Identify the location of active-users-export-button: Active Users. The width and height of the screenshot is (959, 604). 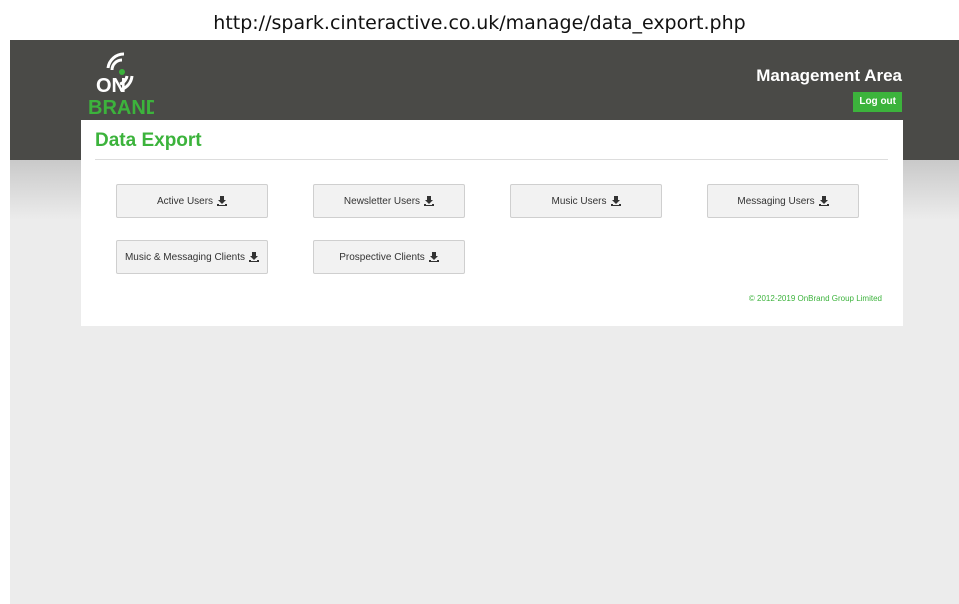
(192, 201).